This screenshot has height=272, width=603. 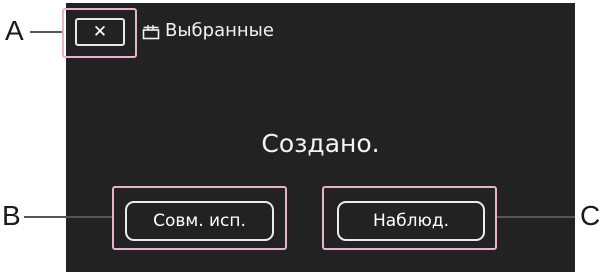 What do you see at coordinates (68, 217) in the screenshot?
I see `callout-line-b` at bounding box center [68, 217].